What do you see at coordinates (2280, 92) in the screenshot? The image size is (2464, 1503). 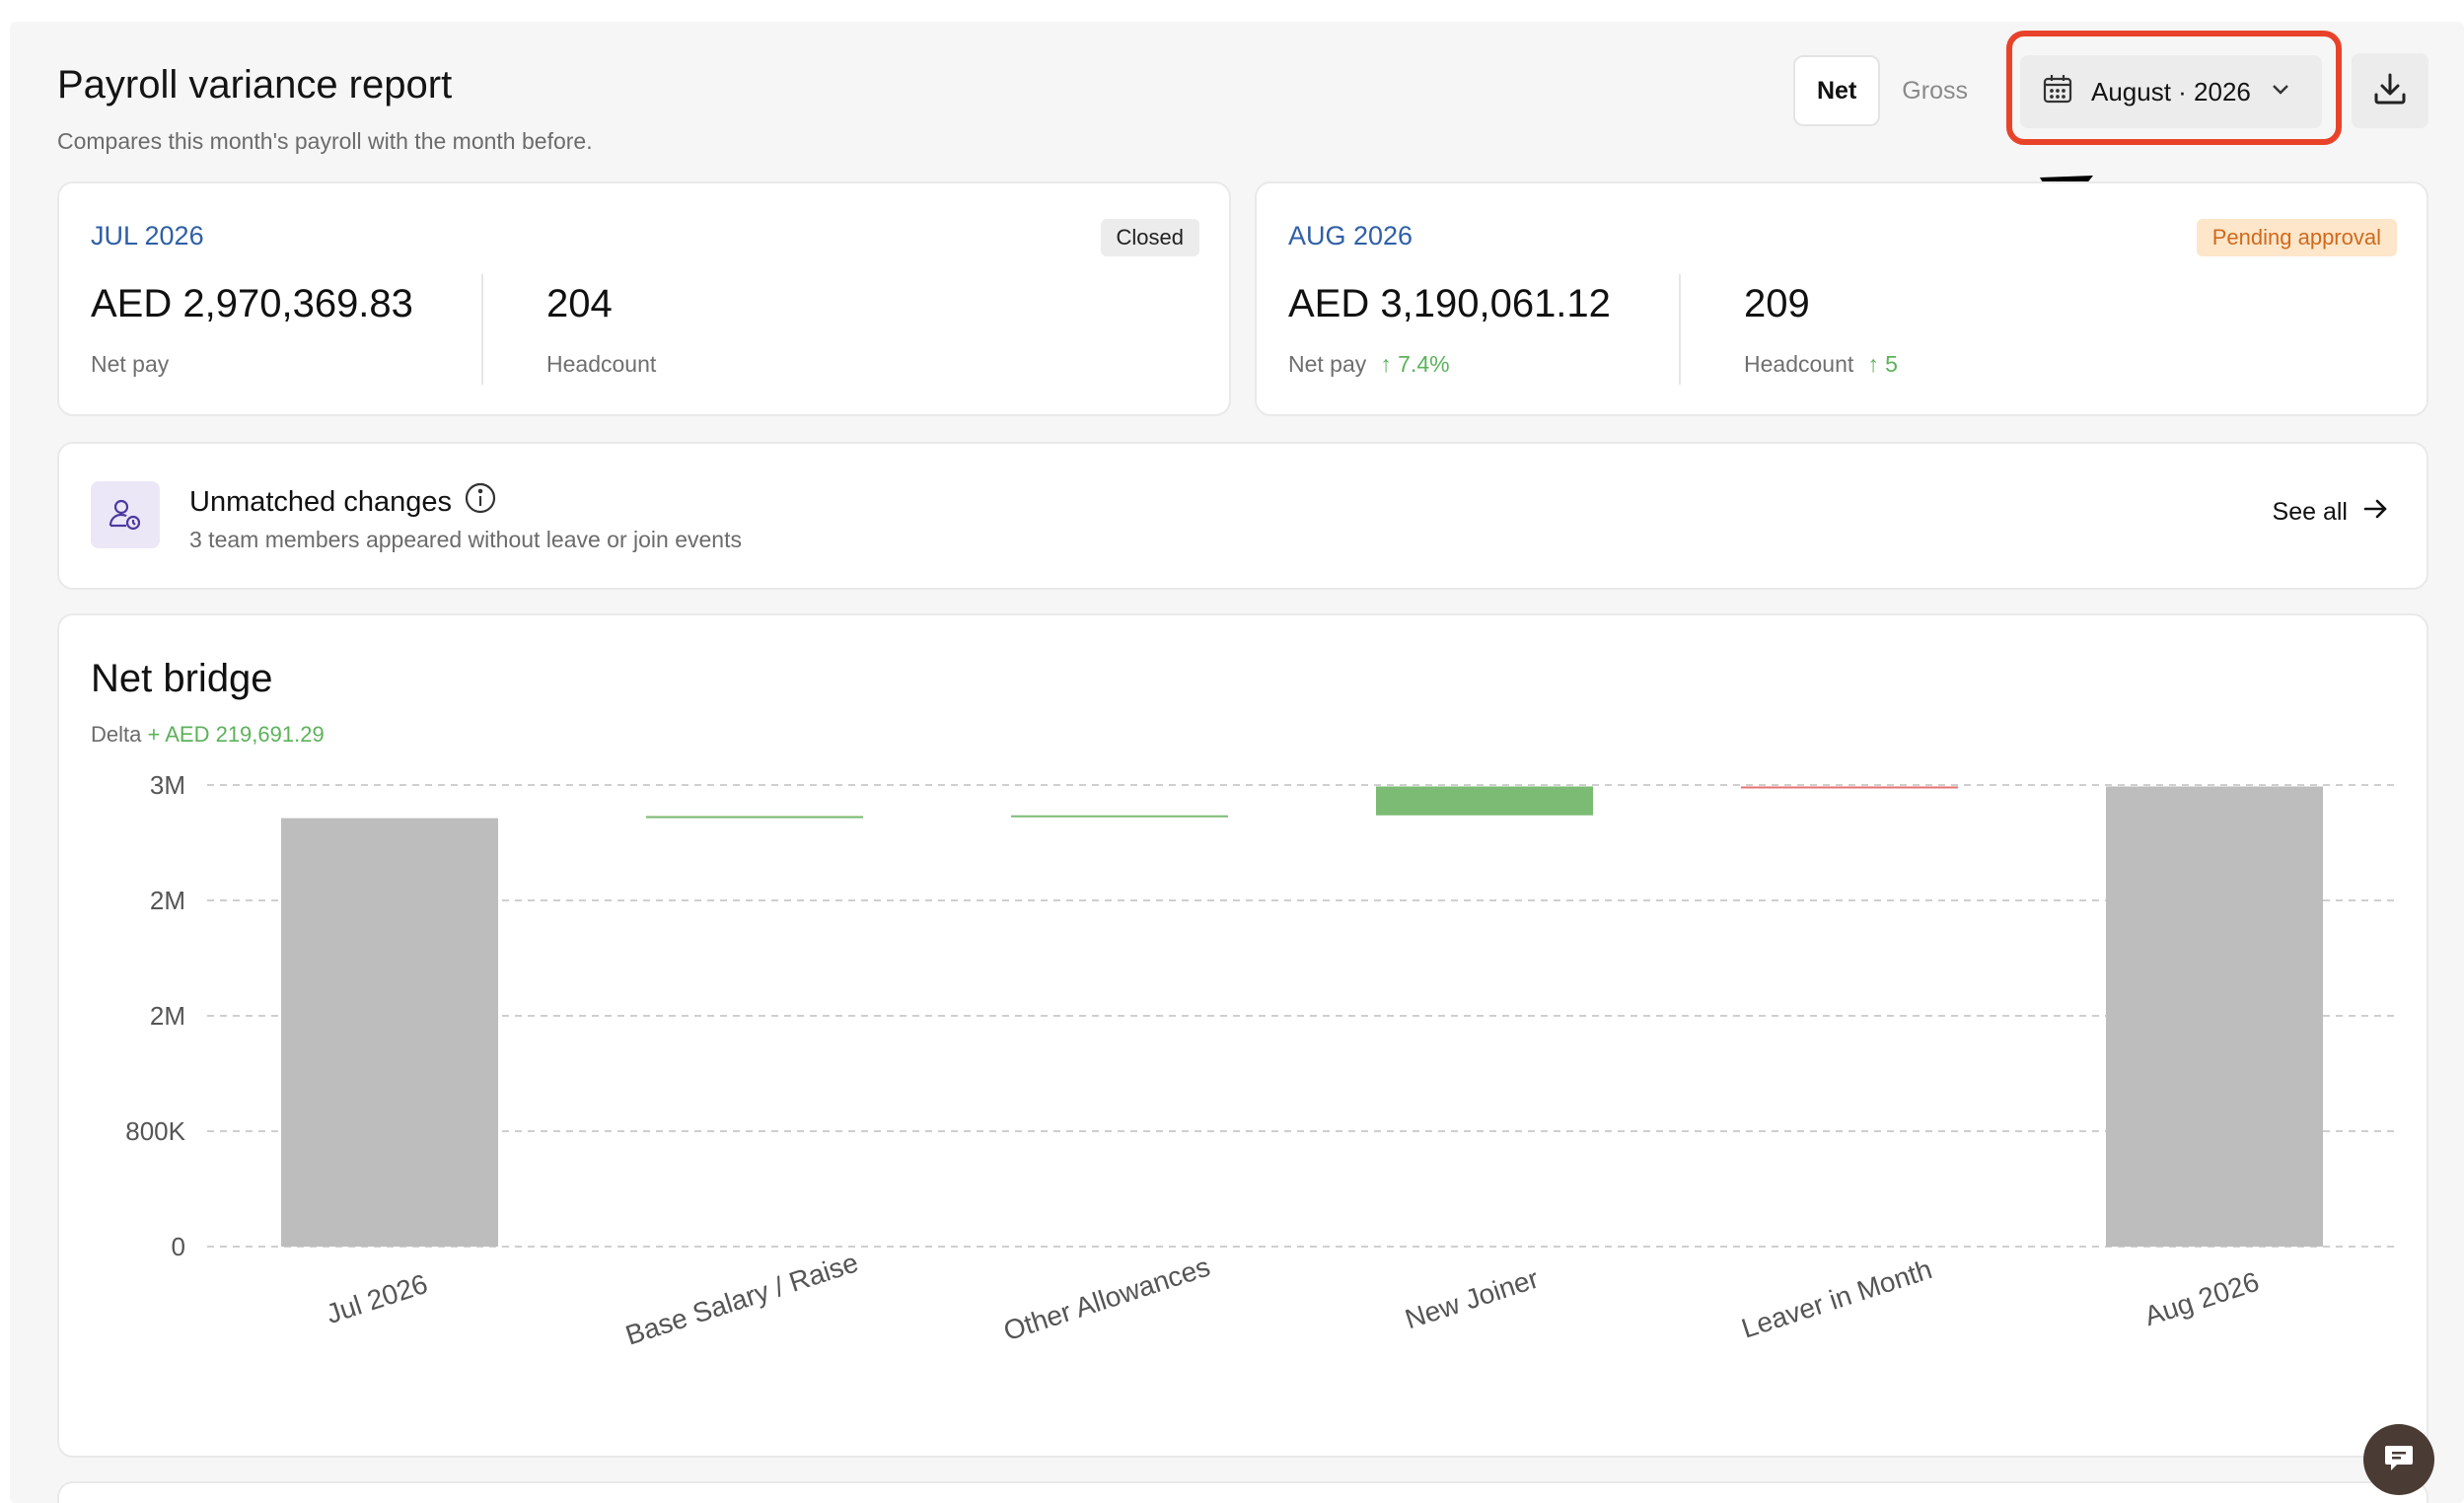 I see `chevron-down-icon` at bounding box center [2280, 92].